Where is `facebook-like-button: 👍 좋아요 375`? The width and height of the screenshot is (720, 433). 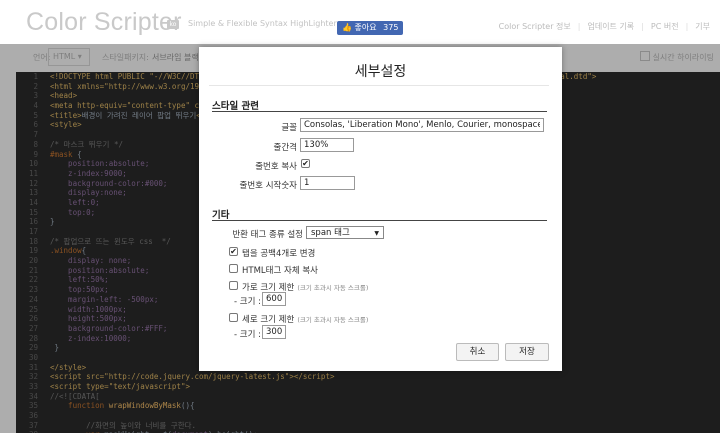 facebook-like-button: 👍 좋아요 375 is located at coordinates (370, 28).